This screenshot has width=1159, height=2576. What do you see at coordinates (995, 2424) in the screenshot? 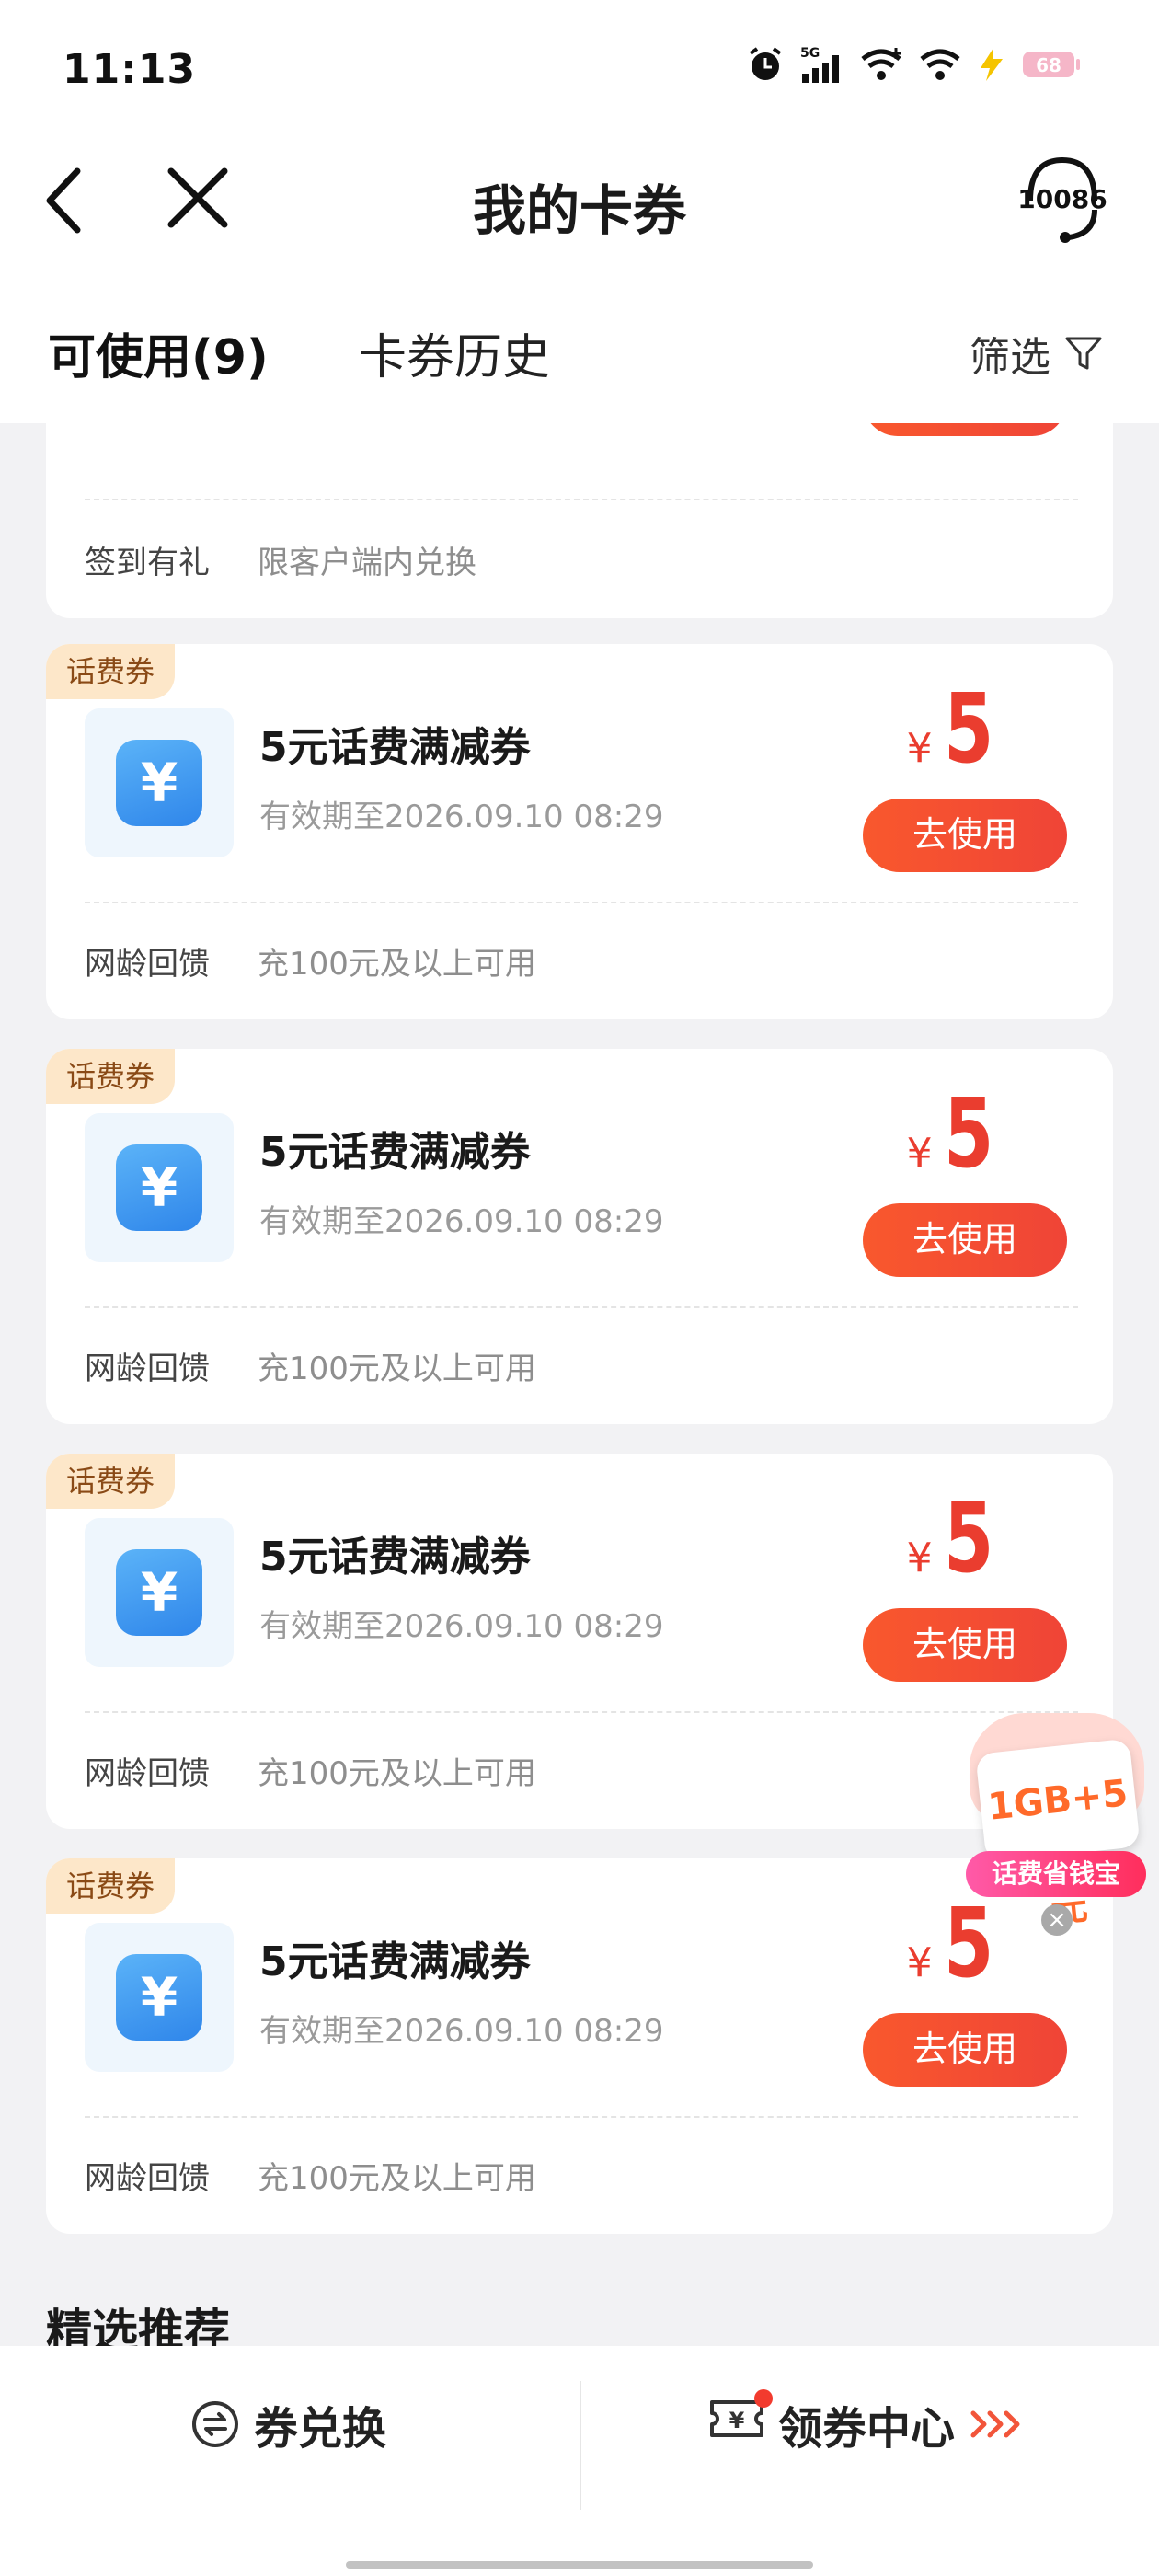
I see `triple-chevron-icon` at bounding box center [995, 2424].